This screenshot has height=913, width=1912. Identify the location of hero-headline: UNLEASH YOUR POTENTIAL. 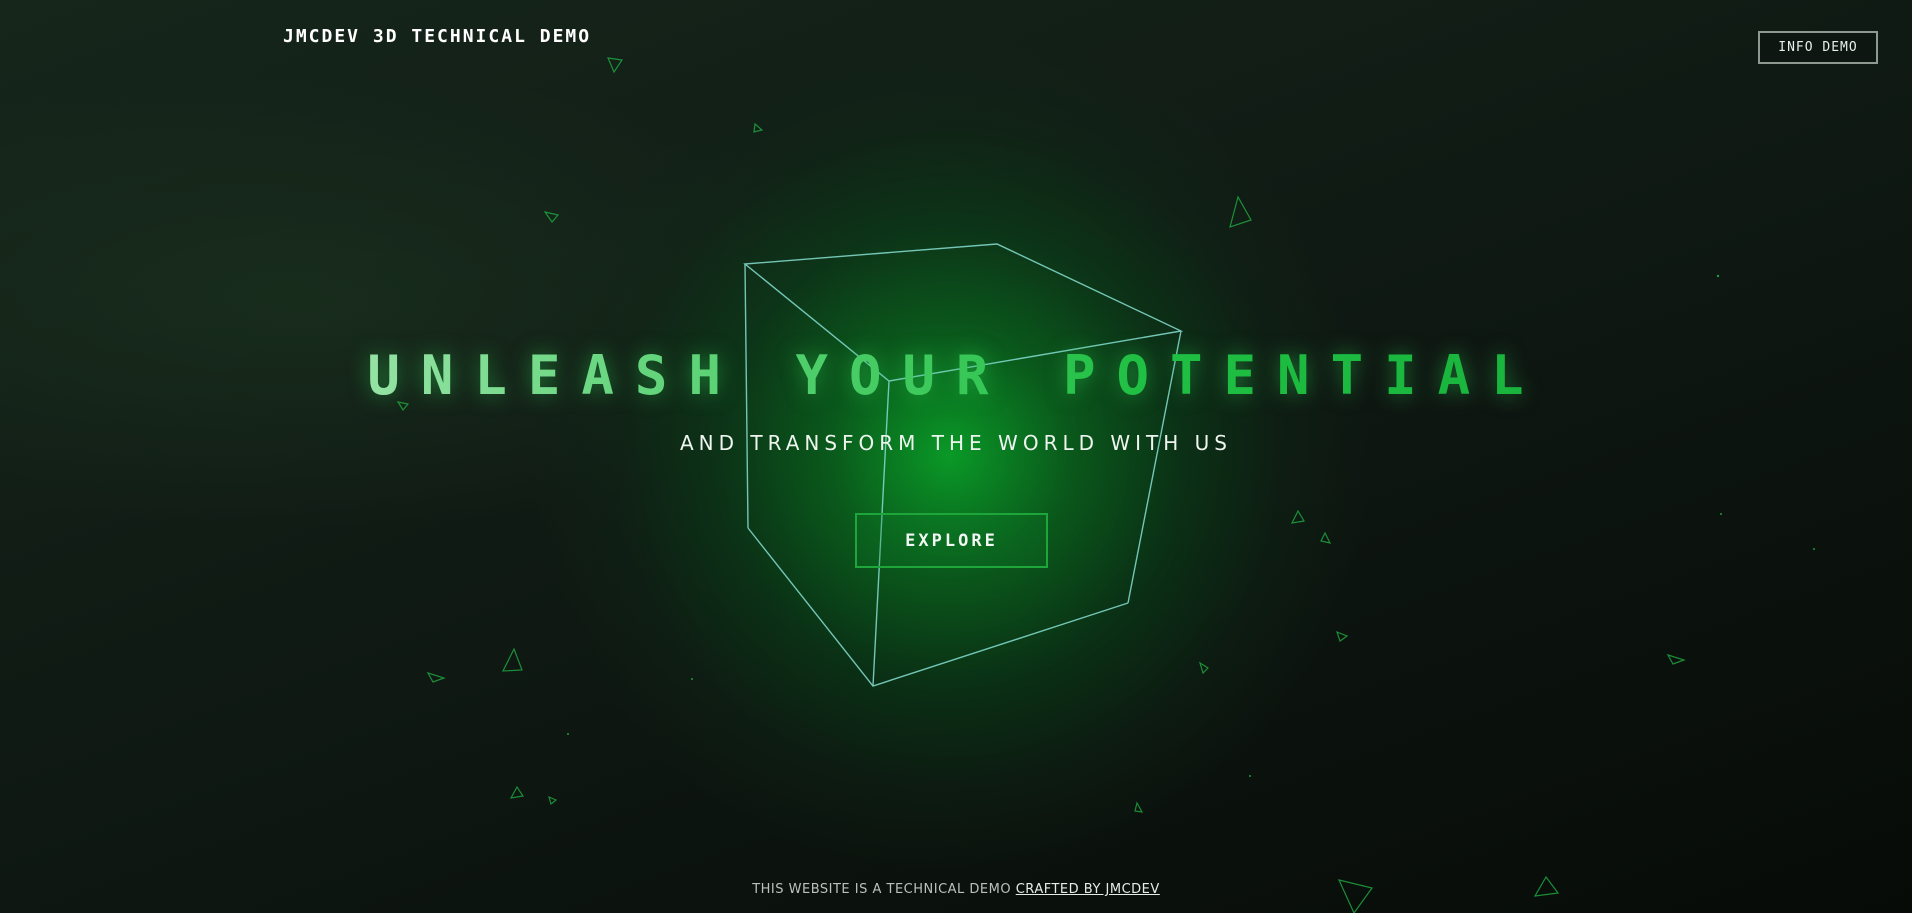
(956, 375).